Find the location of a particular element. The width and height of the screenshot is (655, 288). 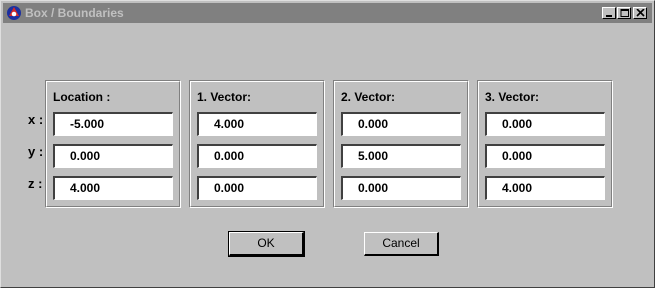

vector3-title: 3. Vector: is located at coordinates (512, 97).